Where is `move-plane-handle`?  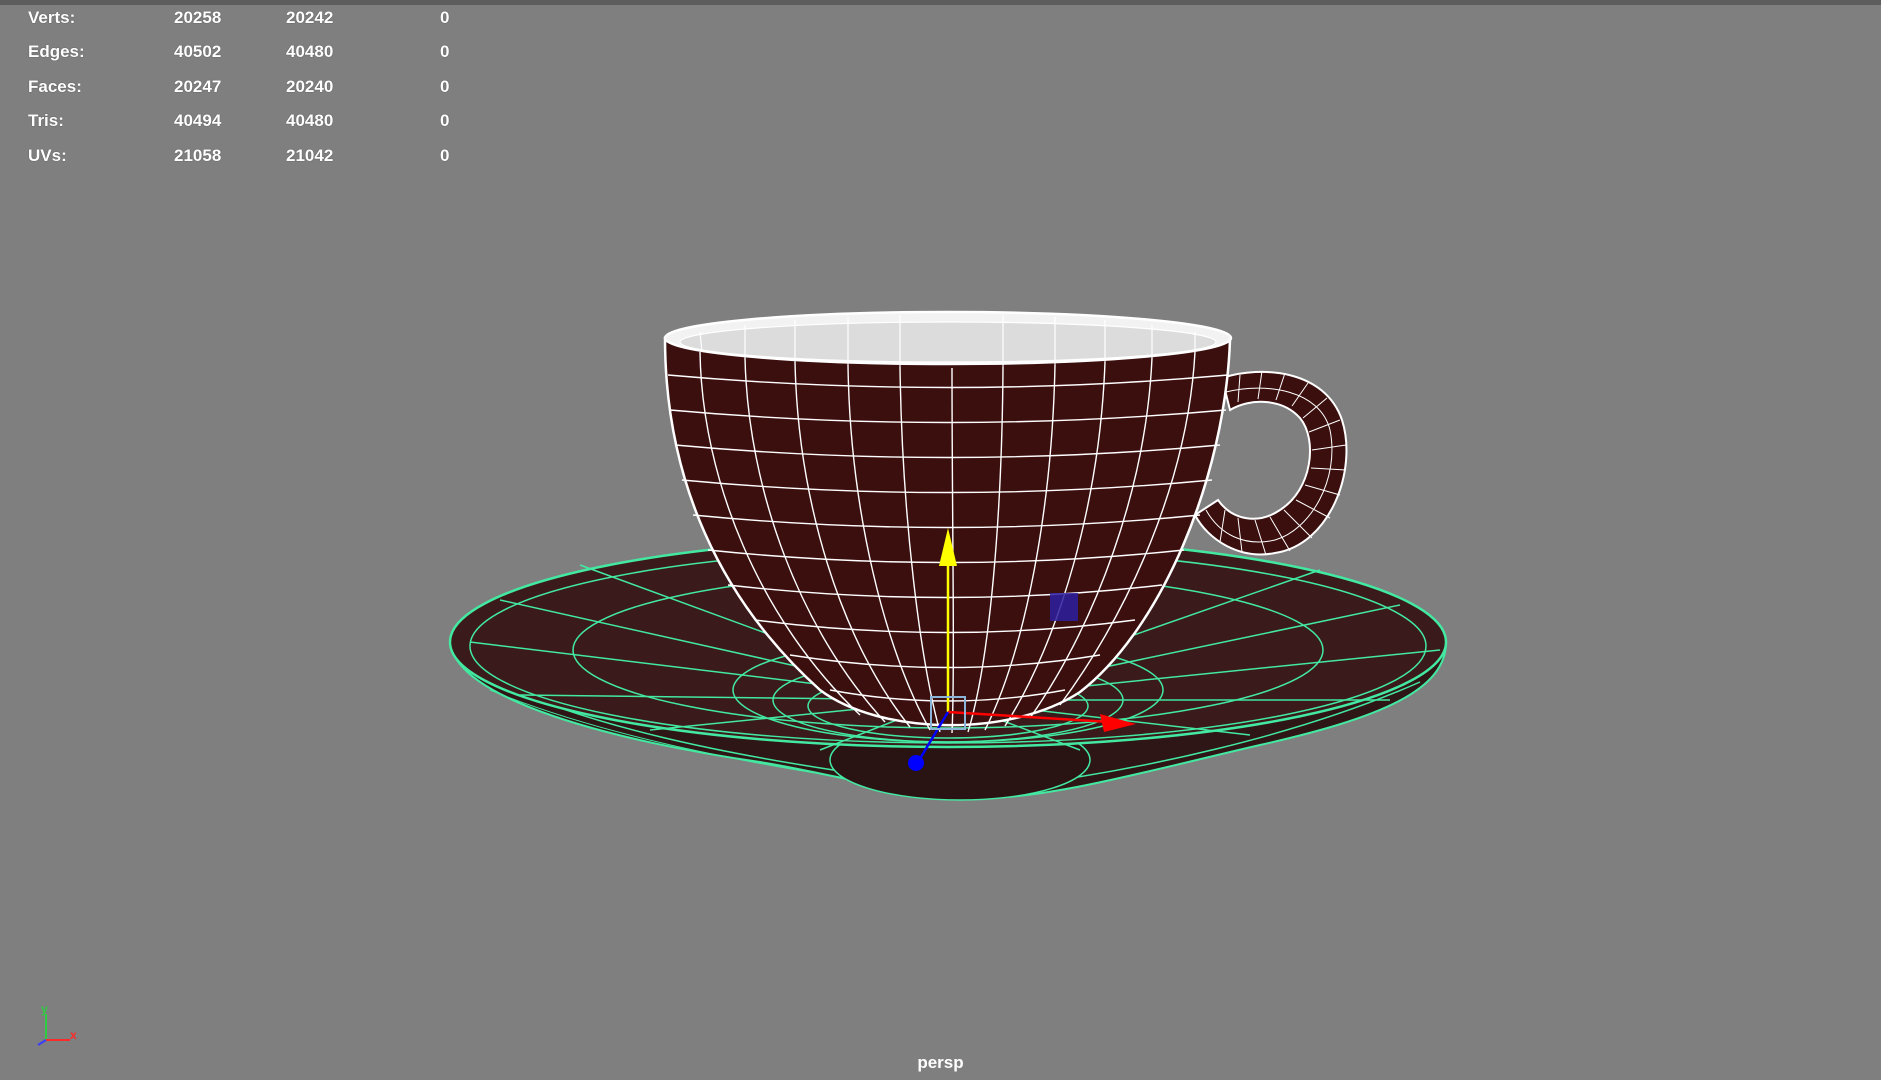
move-plane-handle is located at coordinates (1064, 607).